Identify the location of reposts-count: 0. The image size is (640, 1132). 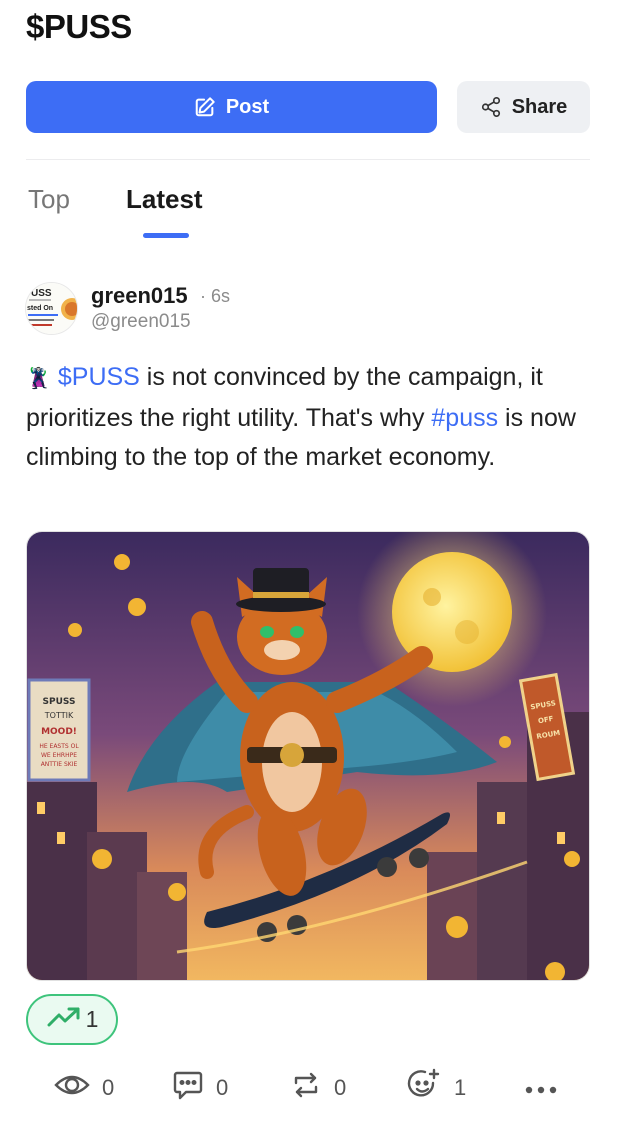
(340, 1087).